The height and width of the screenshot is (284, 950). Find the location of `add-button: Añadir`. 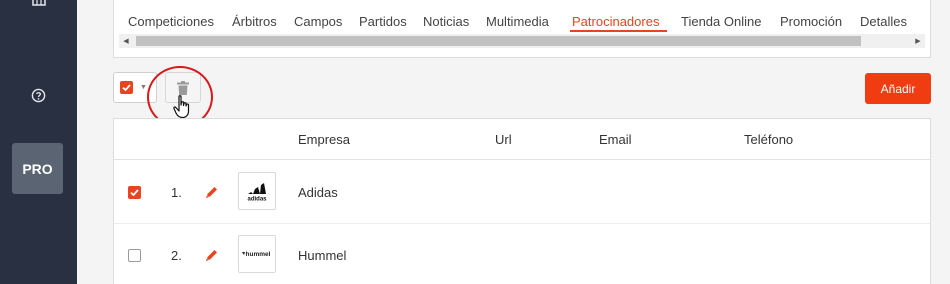

add-button: Añadir is located at coordinates (898, 88).